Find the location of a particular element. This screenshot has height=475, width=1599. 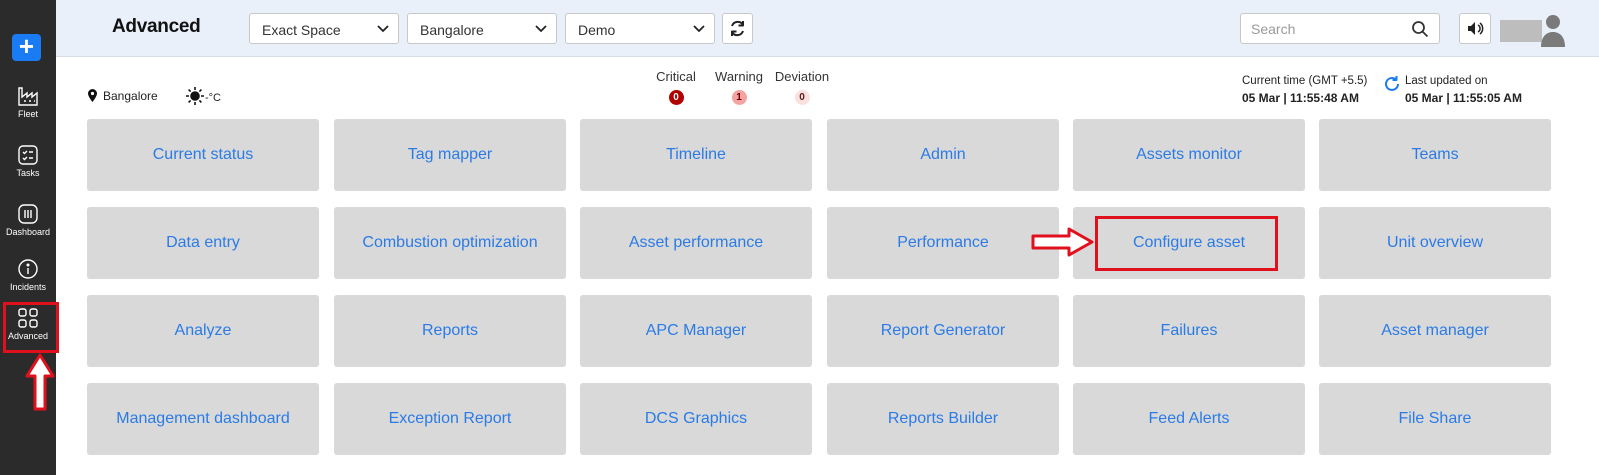

search-box is located at coordinates (1340, 28).